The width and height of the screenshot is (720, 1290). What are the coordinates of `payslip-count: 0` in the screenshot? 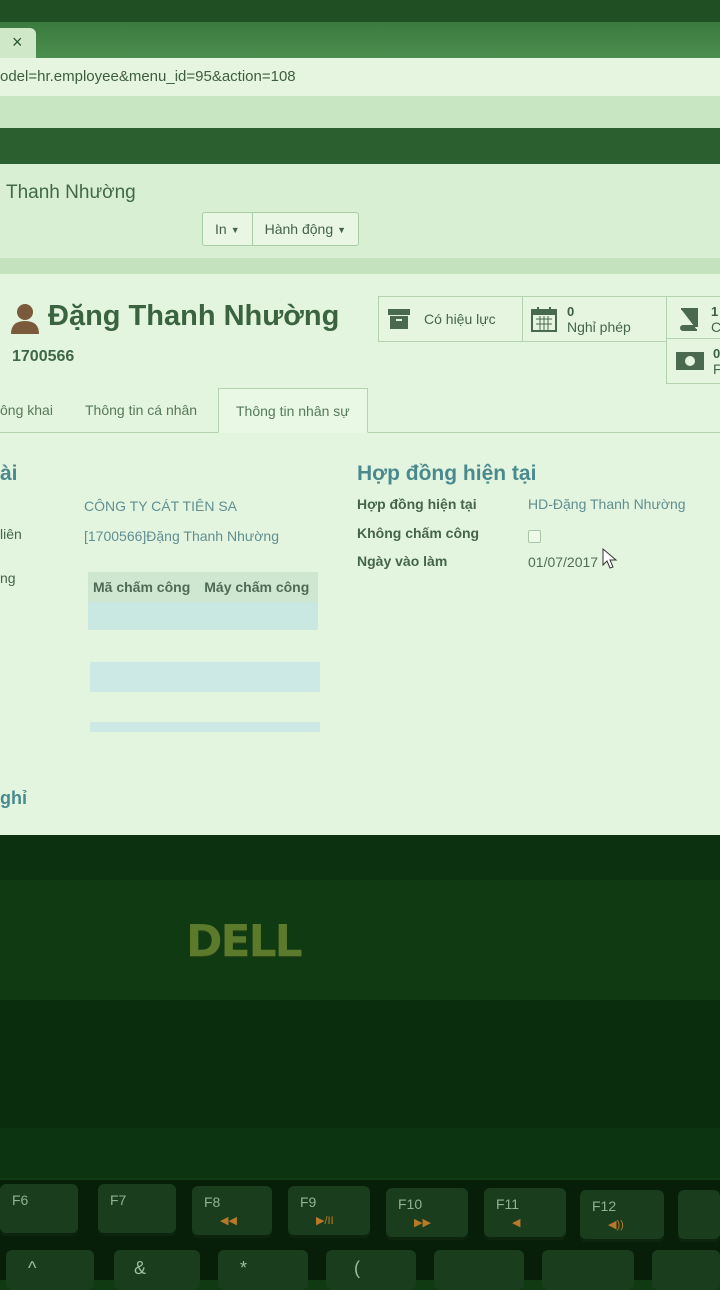 It's located at (716, 353).